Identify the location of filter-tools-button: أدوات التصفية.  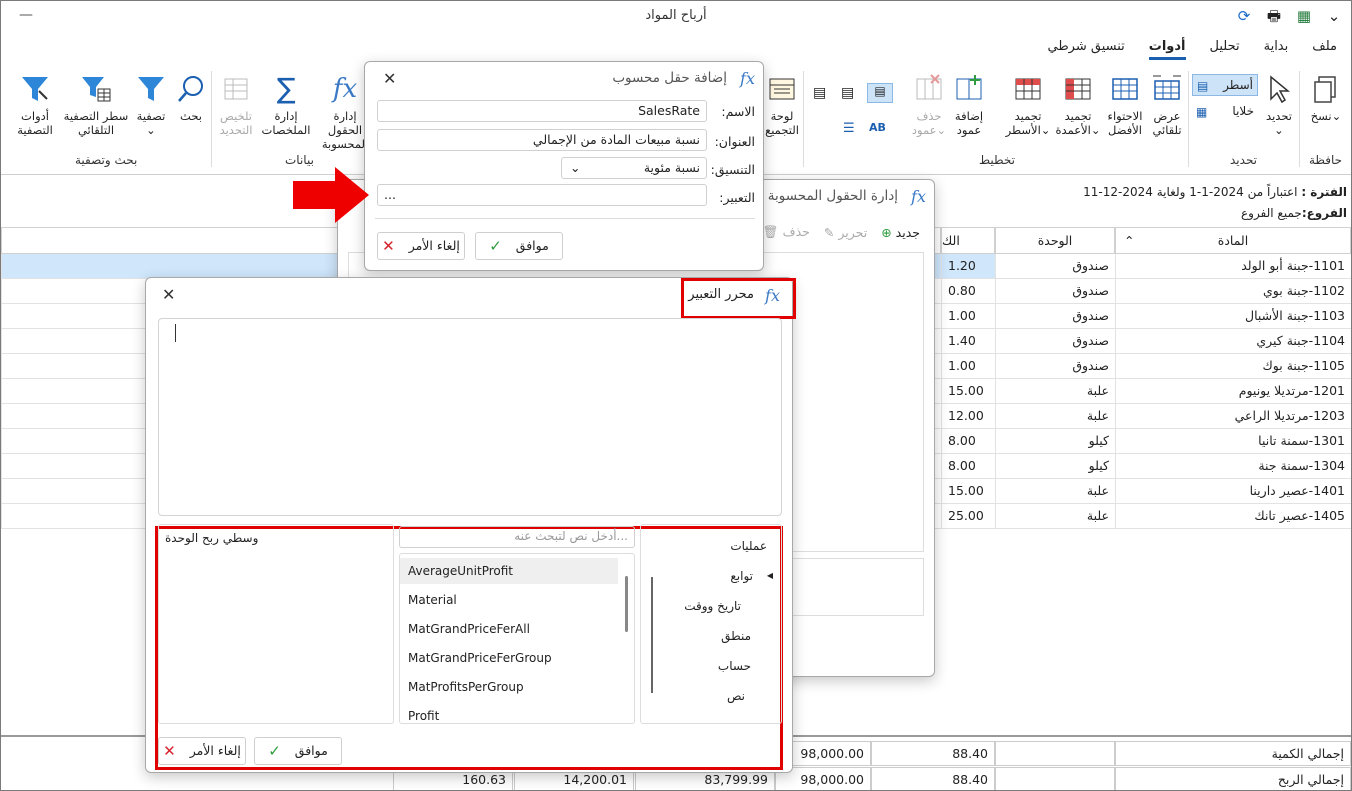
(35, 105).